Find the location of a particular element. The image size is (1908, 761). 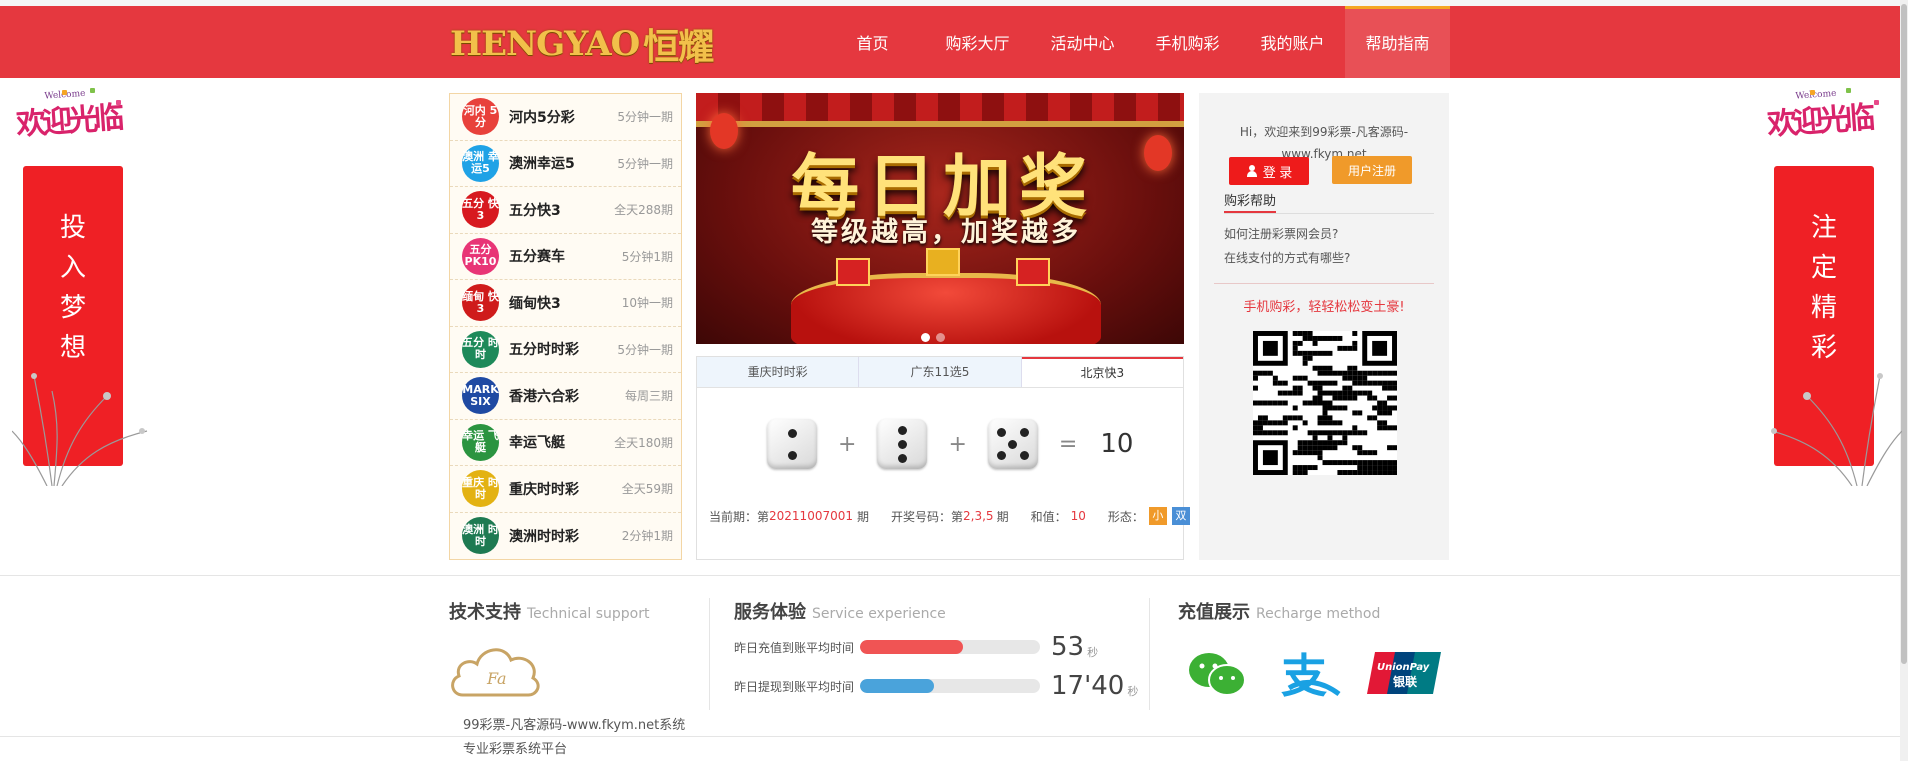

help-title: 购彩帮助 is located at coordinates (1250, 201).